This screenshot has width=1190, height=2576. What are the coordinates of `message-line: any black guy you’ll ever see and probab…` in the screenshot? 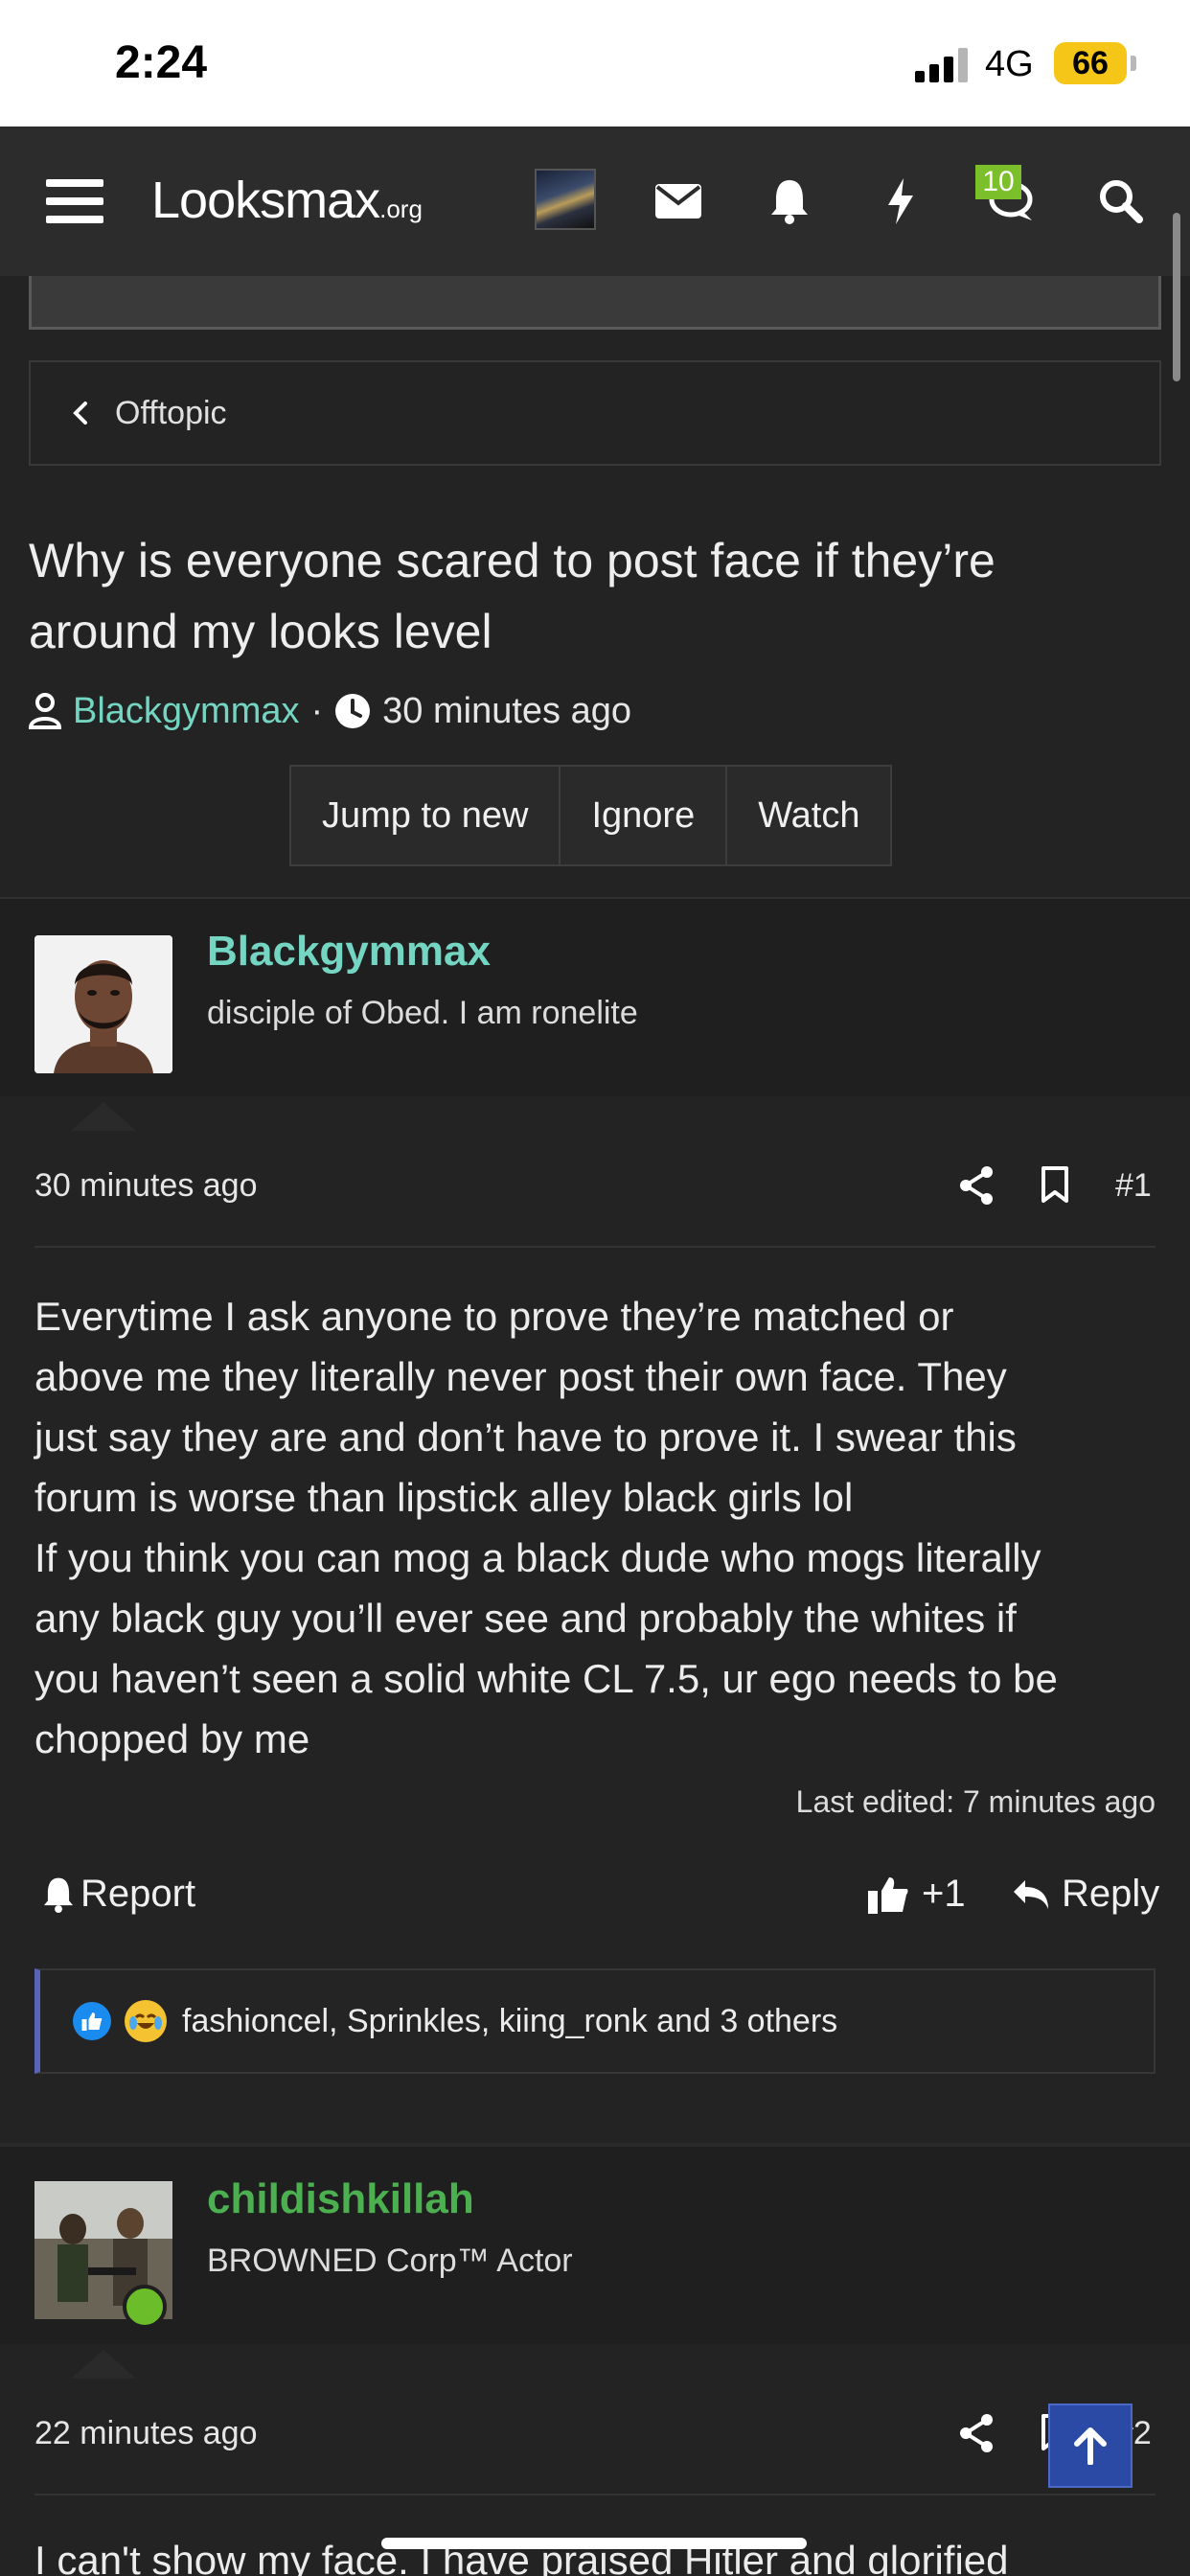 It's located at (526, 1618).